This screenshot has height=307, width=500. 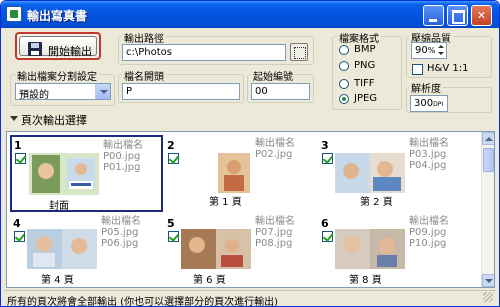 What do you see at coordinates (144, 75) in the screenshot?
I see `filename-prefix-label: 檔名開頭` at bounding box center [144, 75].